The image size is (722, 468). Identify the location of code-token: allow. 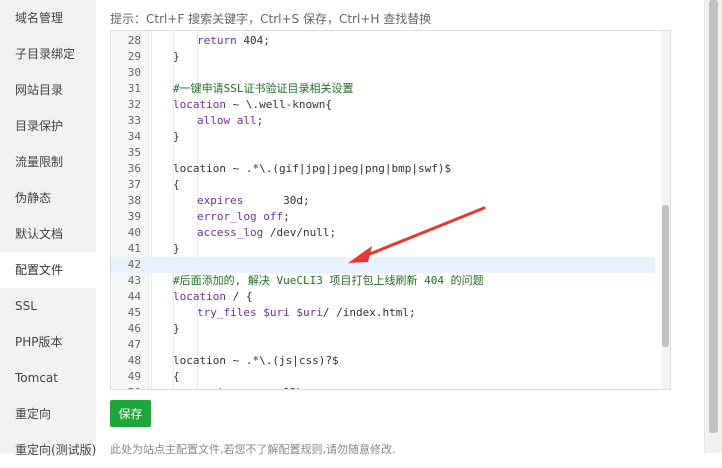
(214, 120).